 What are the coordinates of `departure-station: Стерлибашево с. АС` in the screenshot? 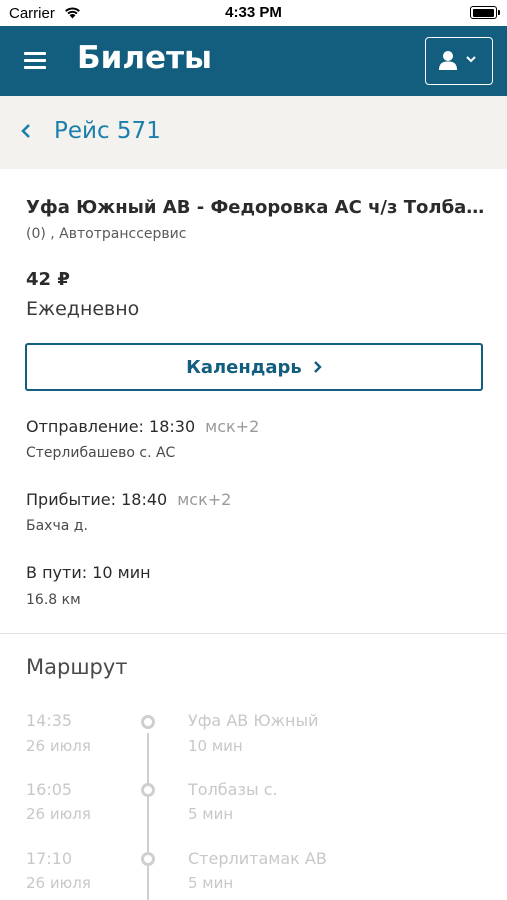 It's located at (101, 453).